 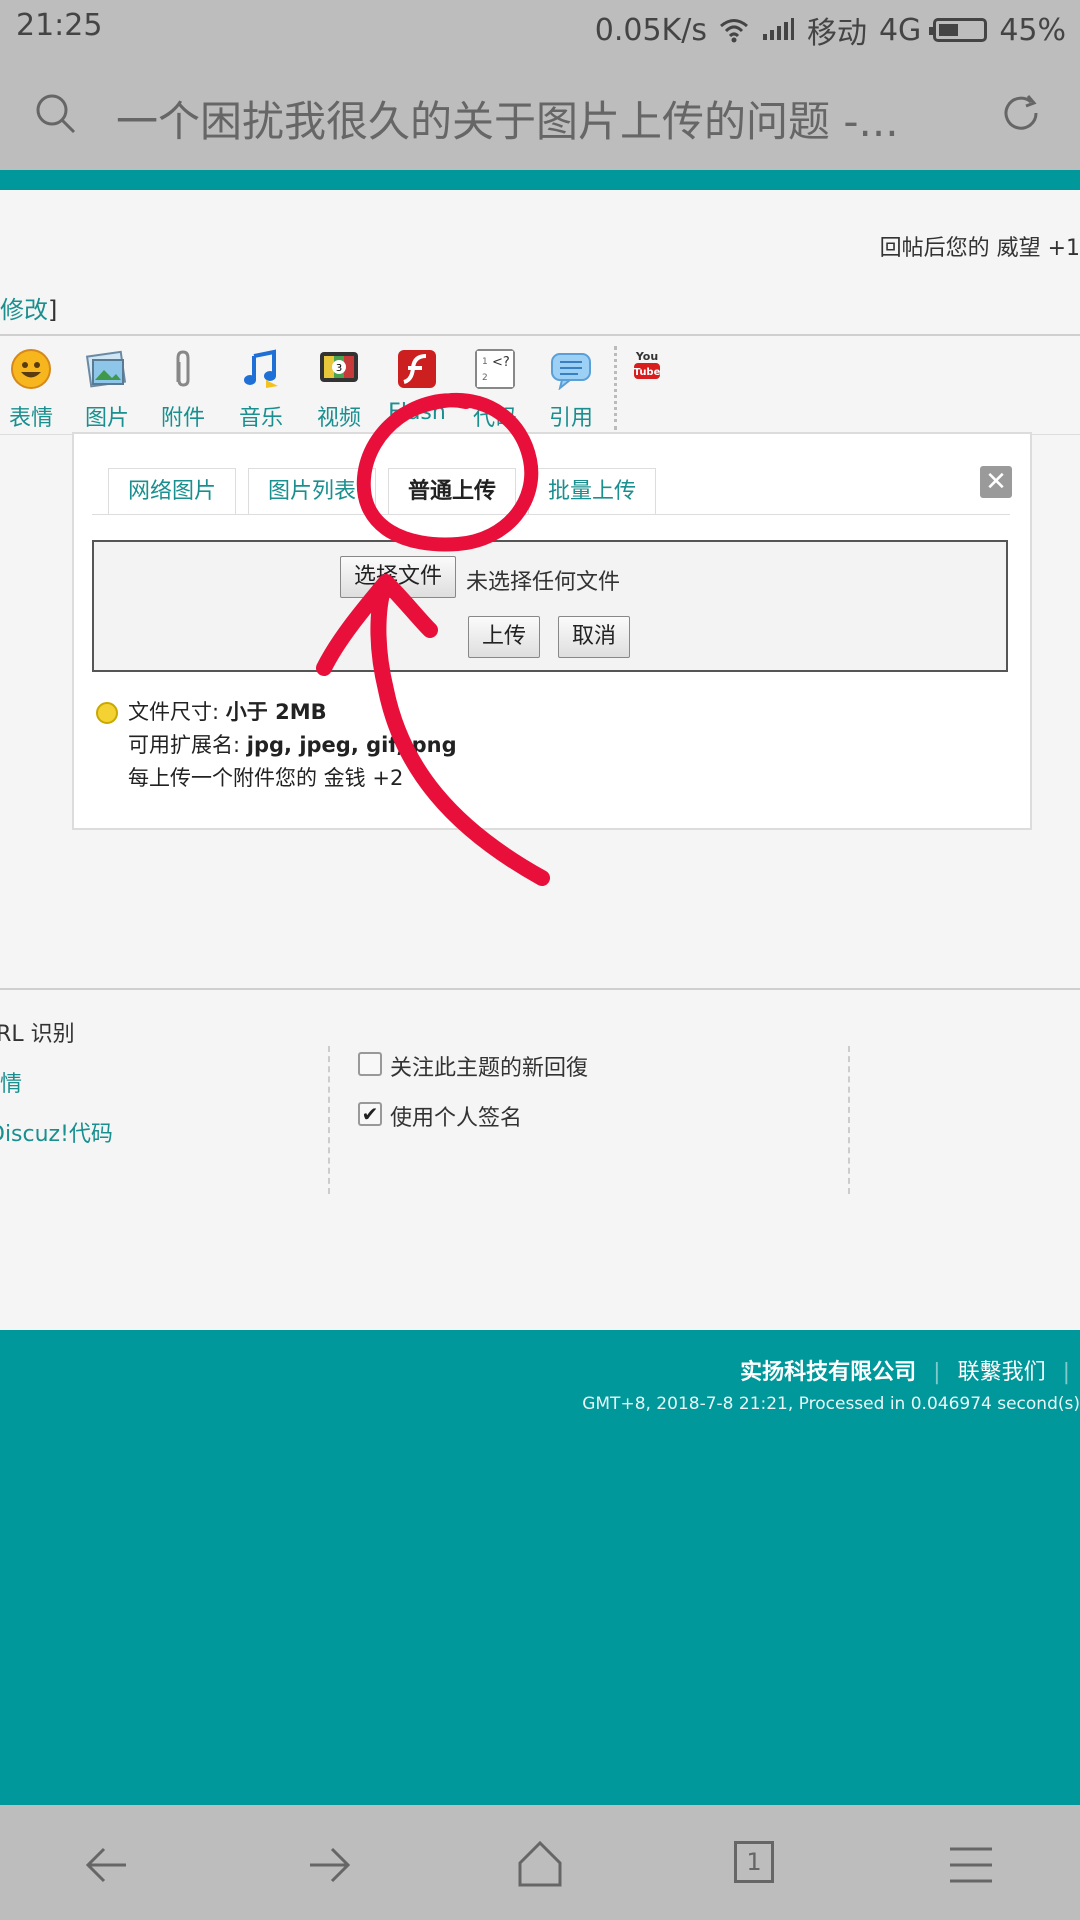 What do you see at coordinates (540, 28) in the screenshot?
I see `status-bar: 21:25 0.05K/s 移动 4G 45%` at bounding box center [540, 28].